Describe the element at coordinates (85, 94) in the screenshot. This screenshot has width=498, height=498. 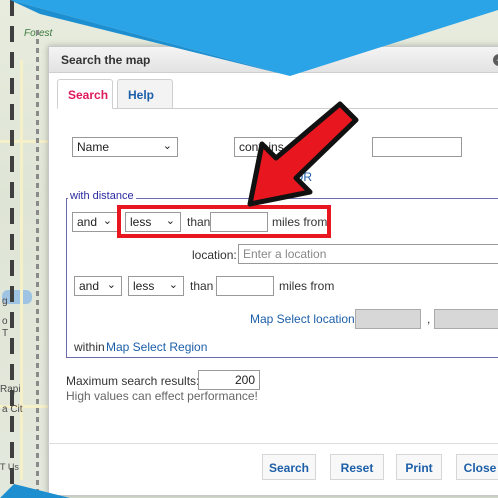
I see `tab-search: Search` at that location.